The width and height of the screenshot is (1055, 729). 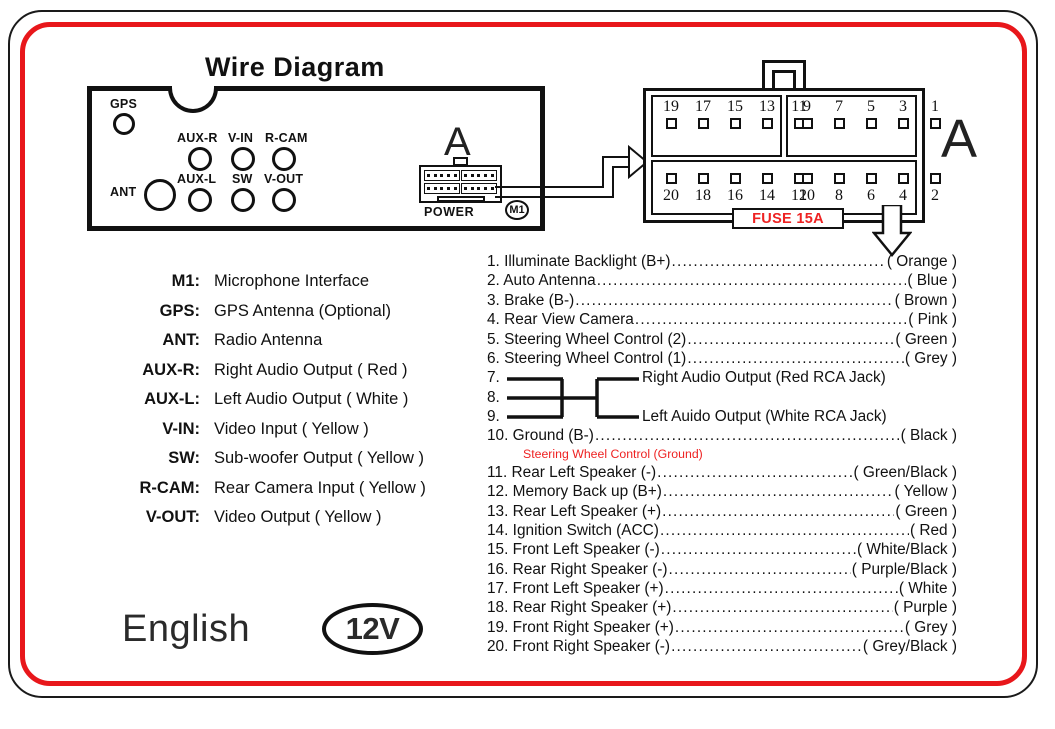 What do you see at coordinates (186, 629) in the screenshot?
I see `language-label: English` at bounding box center [186, 629].